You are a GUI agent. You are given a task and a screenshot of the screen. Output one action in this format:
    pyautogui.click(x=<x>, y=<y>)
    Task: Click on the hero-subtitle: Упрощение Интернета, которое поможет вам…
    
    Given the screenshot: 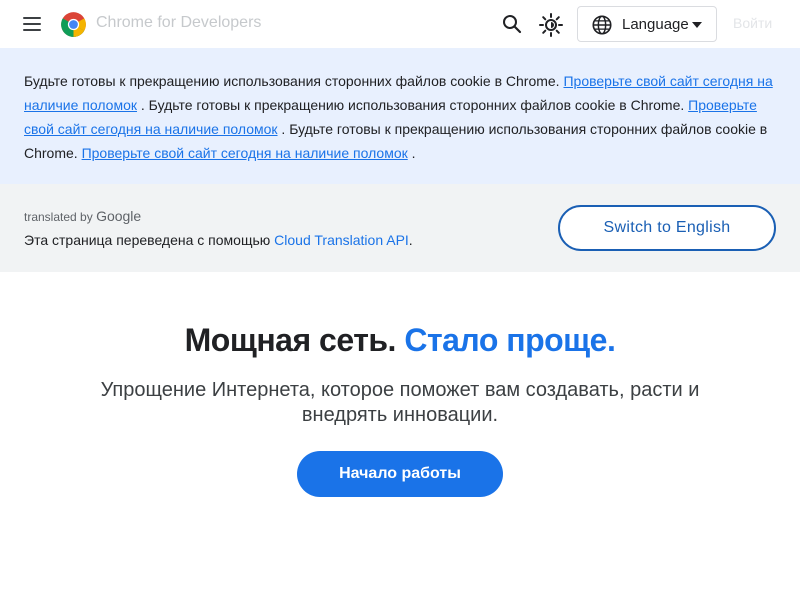 What is the action you would take?
    pyautogui.click(x=400, y=402)
    